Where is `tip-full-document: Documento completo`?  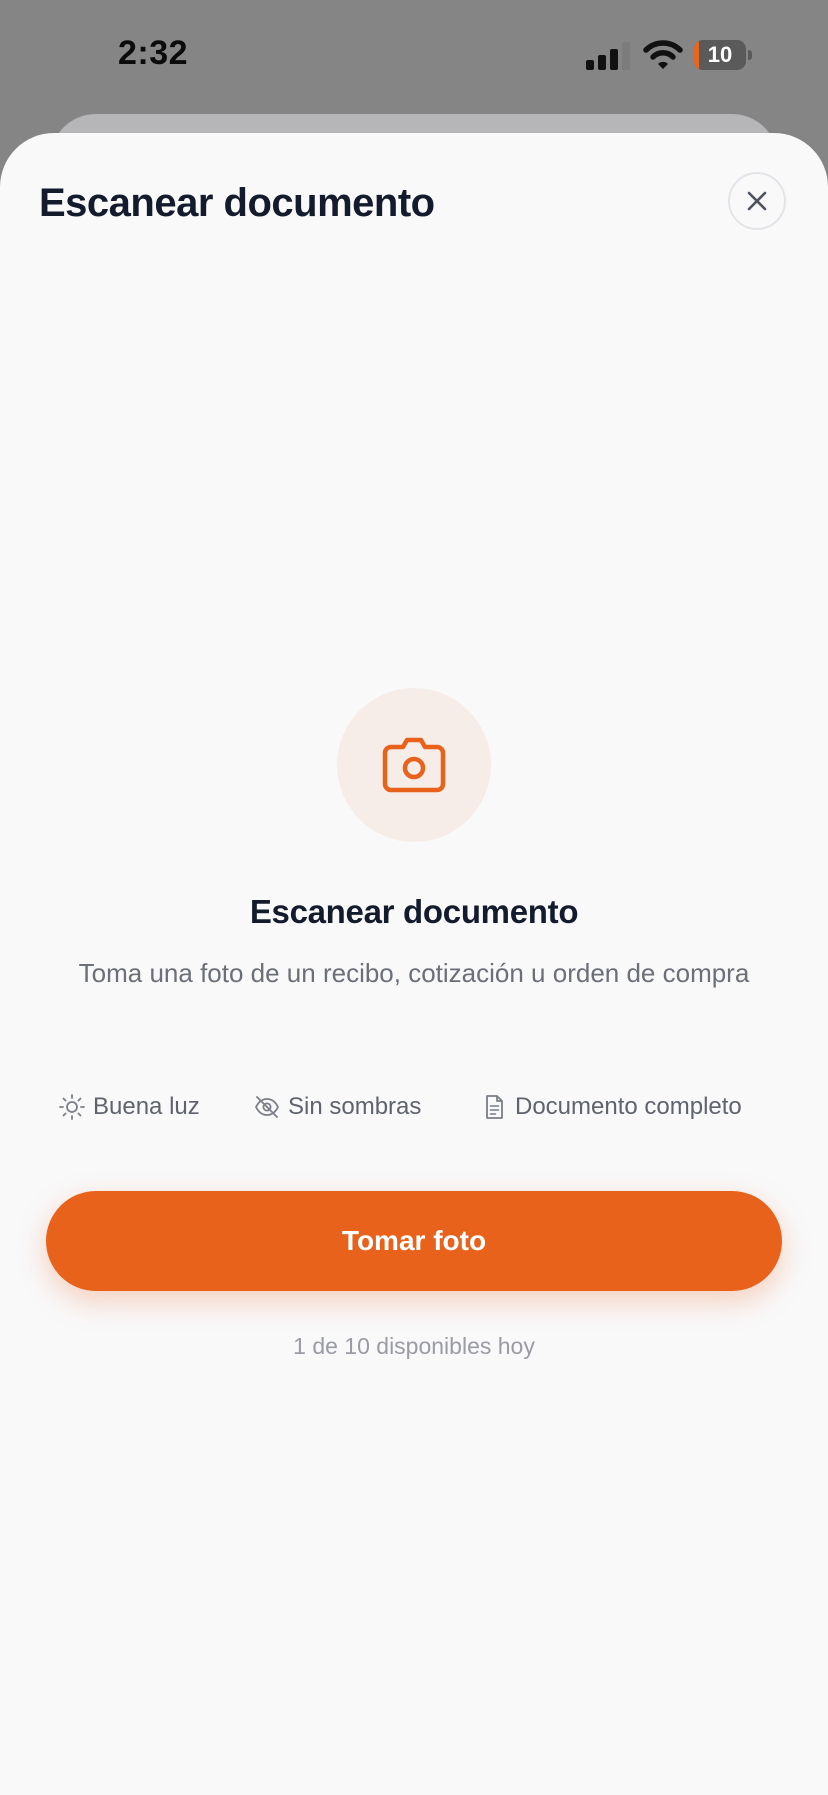
tip-full-document: Documento completo is located at coordinates (611, 1107).